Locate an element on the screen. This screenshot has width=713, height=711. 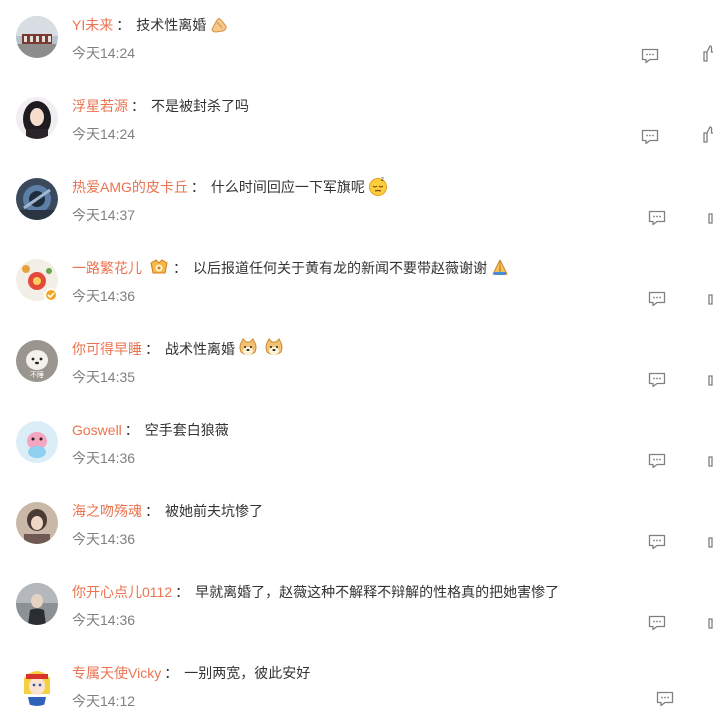
sleepy-face-emoji-icon: z is located at coordinates (377, 186).